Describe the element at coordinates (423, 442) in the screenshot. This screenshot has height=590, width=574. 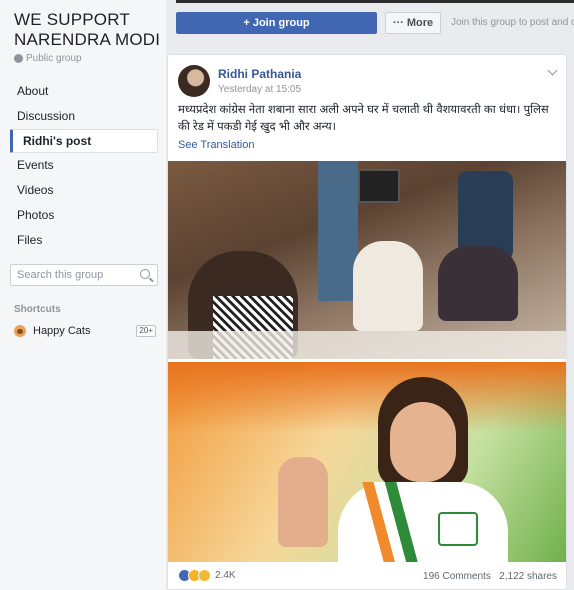
I see `face` at that location.